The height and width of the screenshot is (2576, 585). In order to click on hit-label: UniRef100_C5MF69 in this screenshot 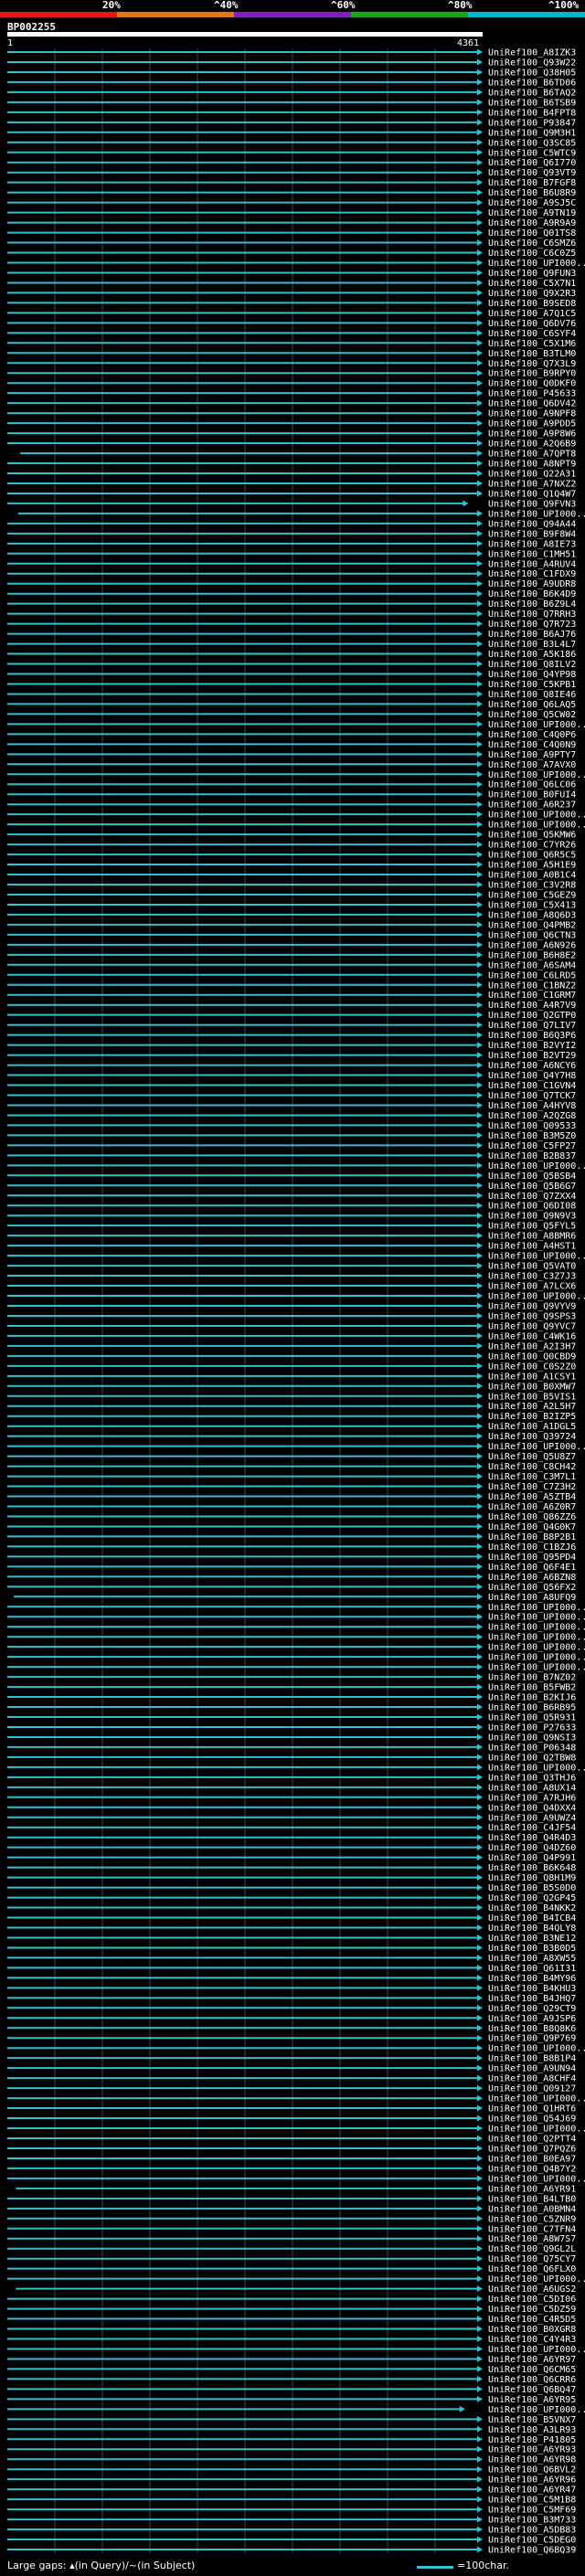, I will do `click(532, 2511)`.